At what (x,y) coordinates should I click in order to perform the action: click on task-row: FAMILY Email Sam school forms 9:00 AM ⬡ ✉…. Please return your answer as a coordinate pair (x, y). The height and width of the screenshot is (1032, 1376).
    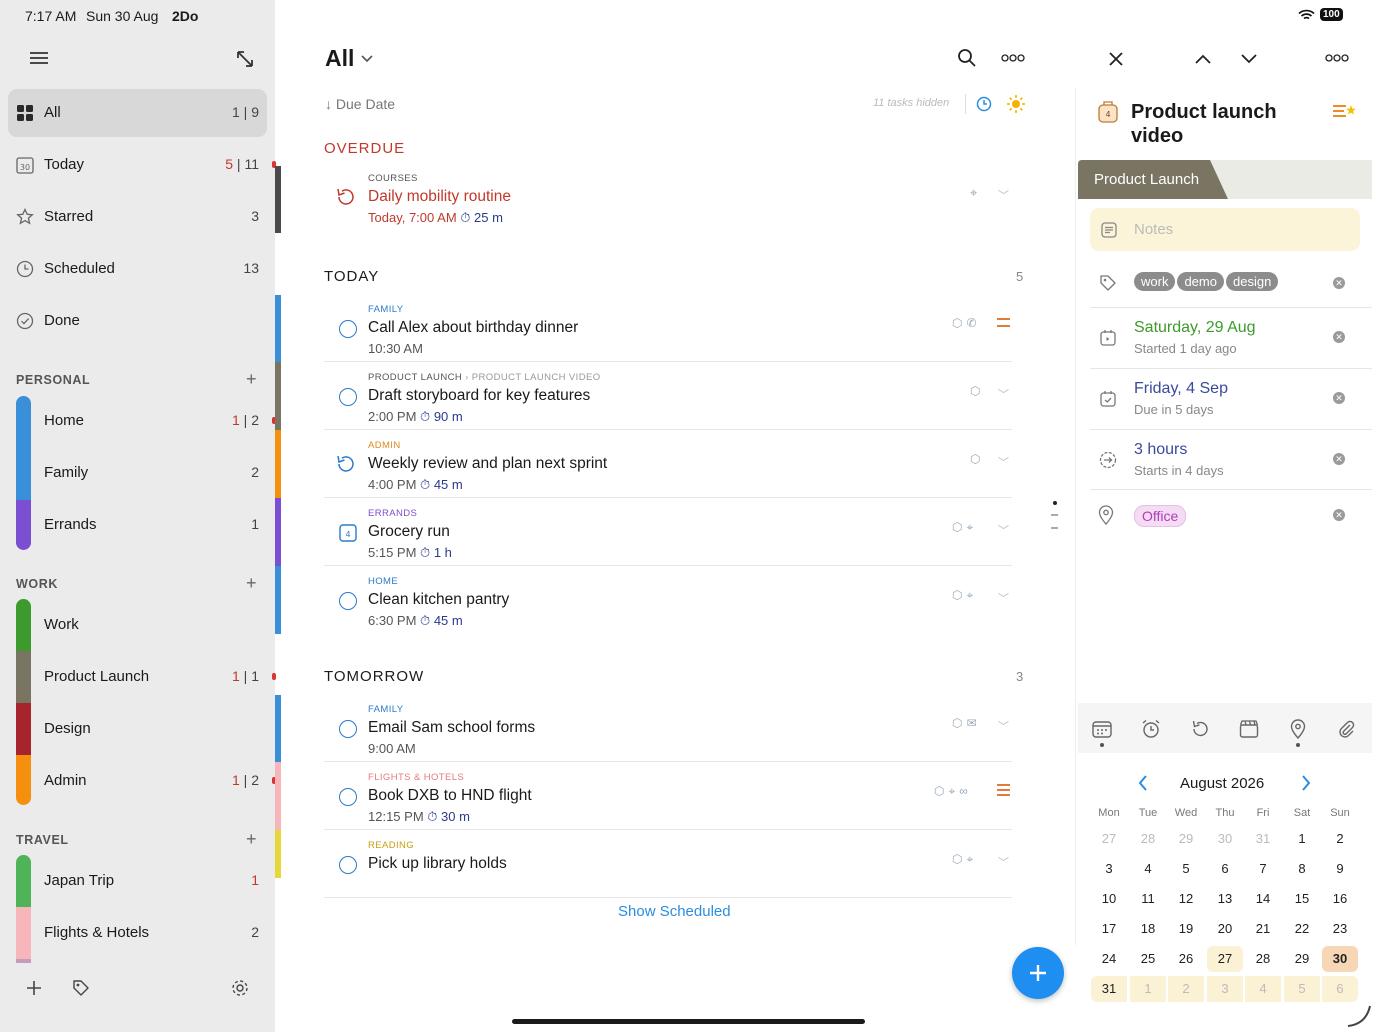
    Looking at the image, I should click on (668, 728).